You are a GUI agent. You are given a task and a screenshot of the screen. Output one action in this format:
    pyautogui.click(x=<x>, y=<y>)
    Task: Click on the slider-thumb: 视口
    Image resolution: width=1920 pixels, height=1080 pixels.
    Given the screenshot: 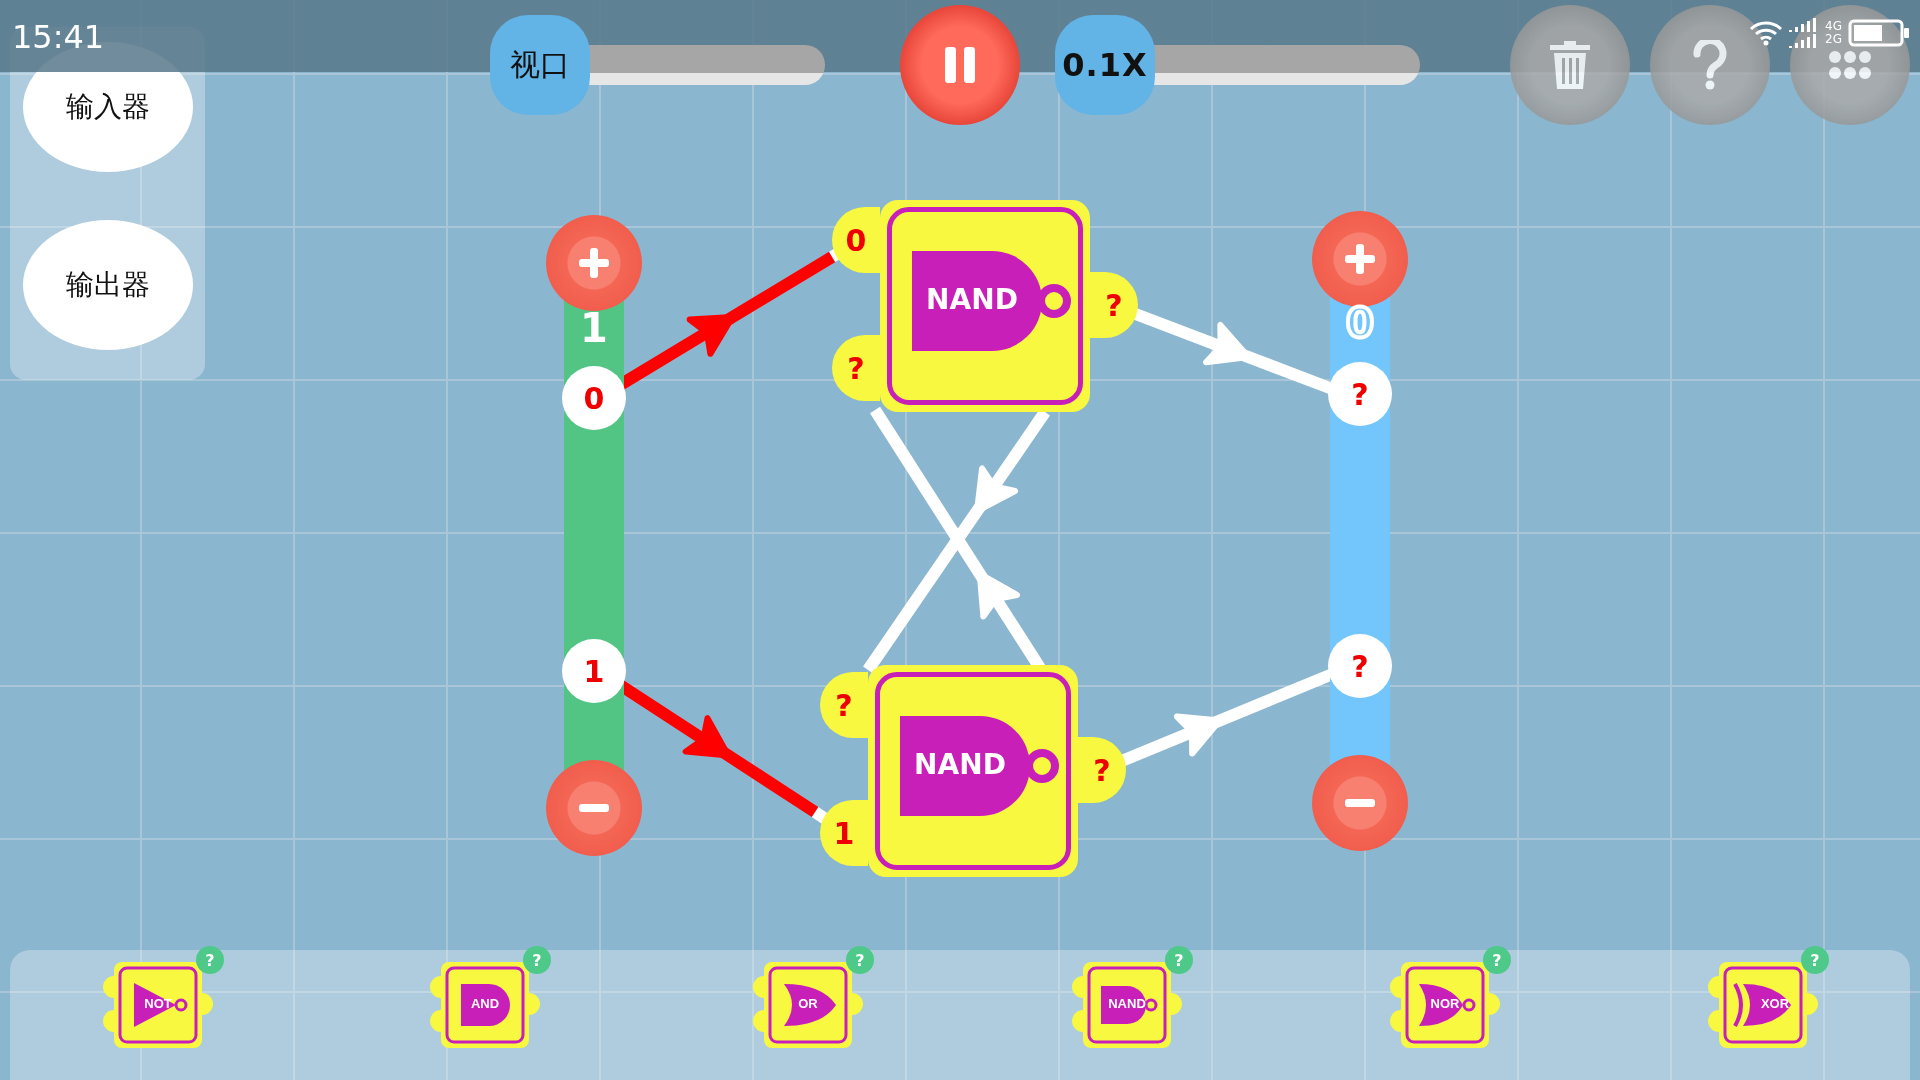 What is the action you would take?
    pyautogui.click(x=540, y=65)
    